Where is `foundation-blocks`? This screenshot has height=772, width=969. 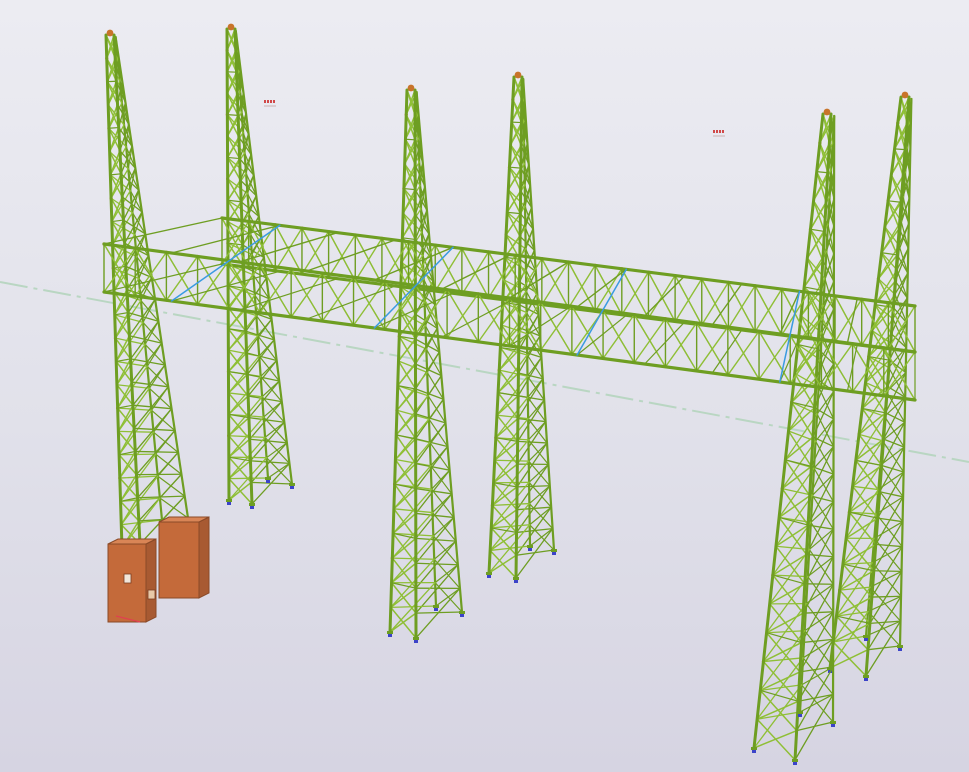
foundation-blocks is located at coordinates (158, 569).